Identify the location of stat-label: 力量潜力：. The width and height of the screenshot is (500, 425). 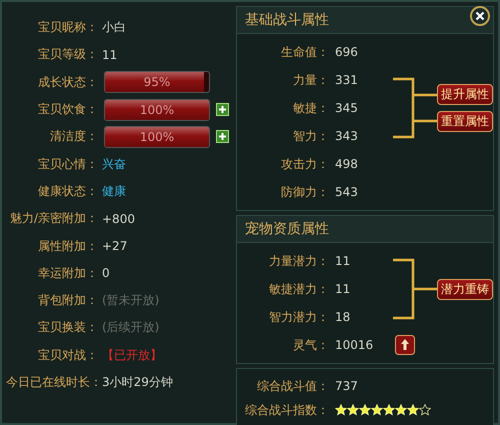
(298, 261).